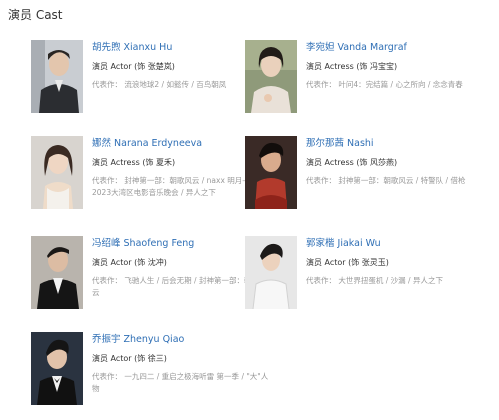 This screenshot has height=420, width=499. Describe the element at coordinates (386, 180) in the screenshot. I see `cast-works: 代表作： 封神第一部：朝歌风云 / 特警队 / 借枪` at that location.